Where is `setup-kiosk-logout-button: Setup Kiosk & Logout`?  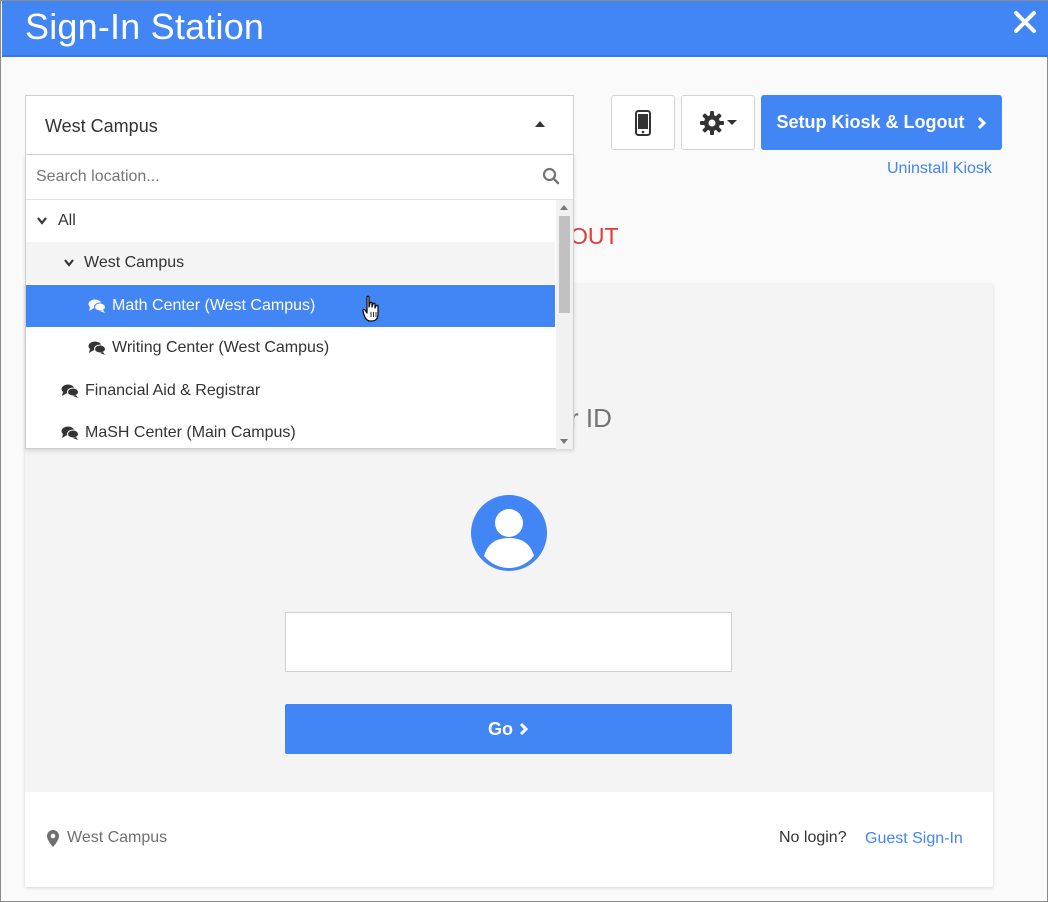
setup-kiosk-logout-button: Setup Kiosk & Logout is located at coordinates (881, 122).